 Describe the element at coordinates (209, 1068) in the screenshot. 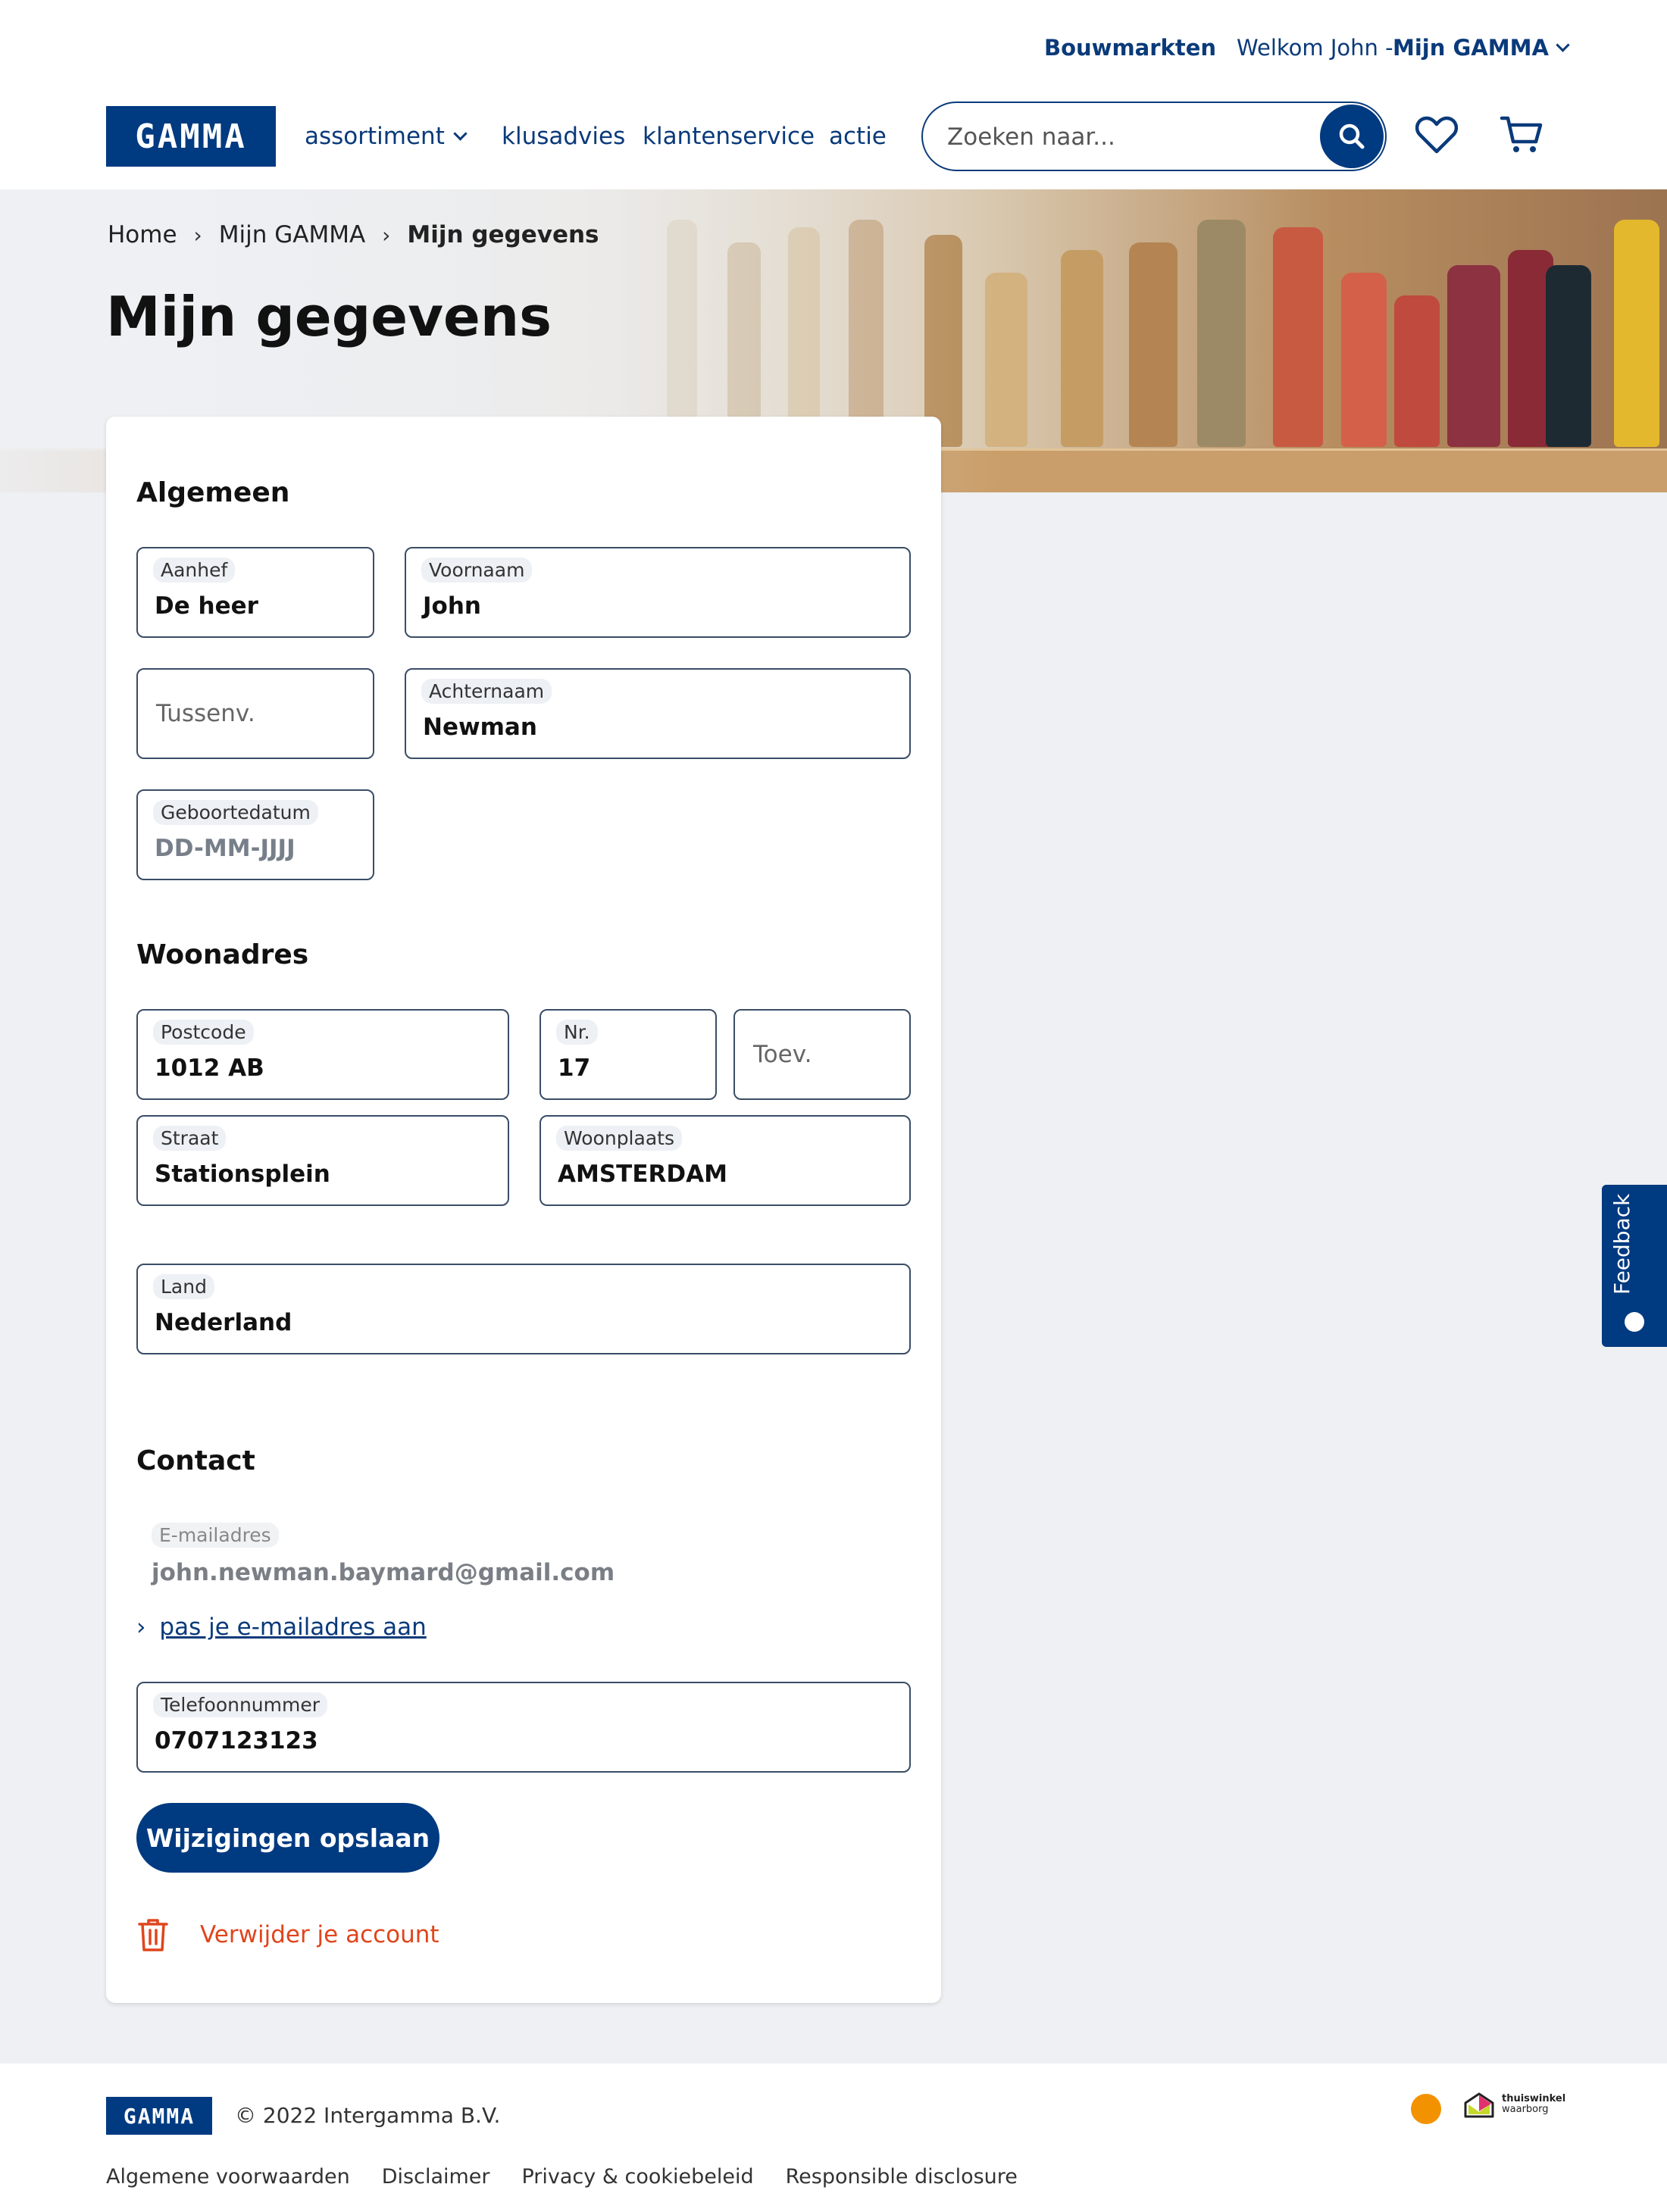

I see `field-value: 1012 AB` at that location.